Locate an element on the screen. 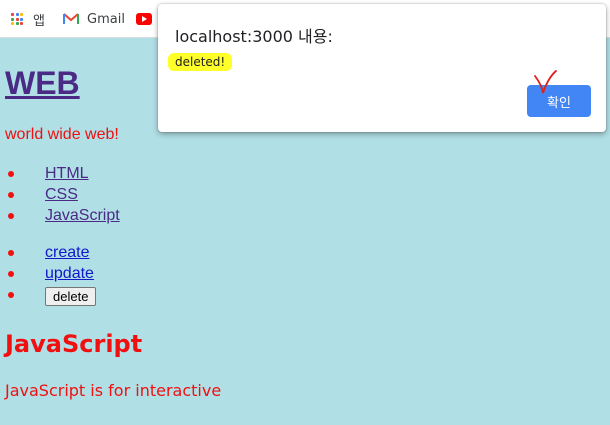 The width and height of the screenshot is (610, 425). list-item: JavaScript is located at coordinates (64, 215).